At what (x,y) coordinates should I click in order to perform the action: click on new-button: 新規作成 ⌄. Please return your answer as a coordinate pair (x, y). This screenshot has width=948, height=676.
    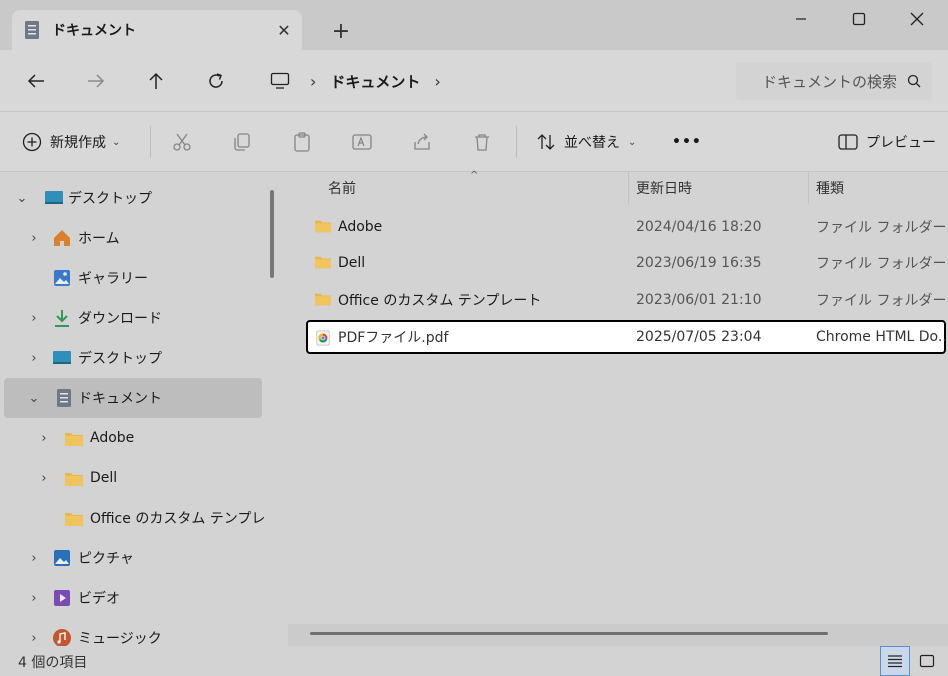
    Looking at the image, I should click on (71, 142).